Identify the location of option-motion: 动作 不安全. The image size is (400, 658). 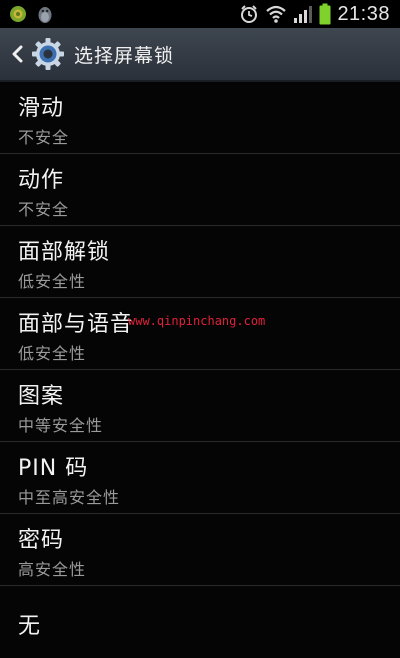
(200, 190).